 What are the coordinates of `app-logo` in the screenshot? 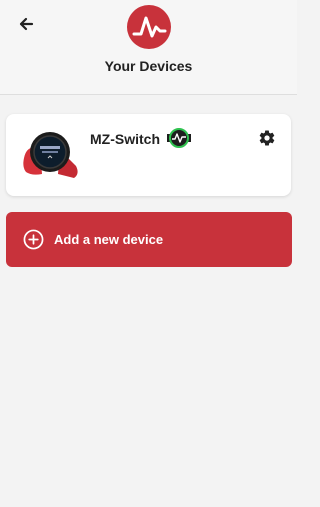 It's located at (149, 27).